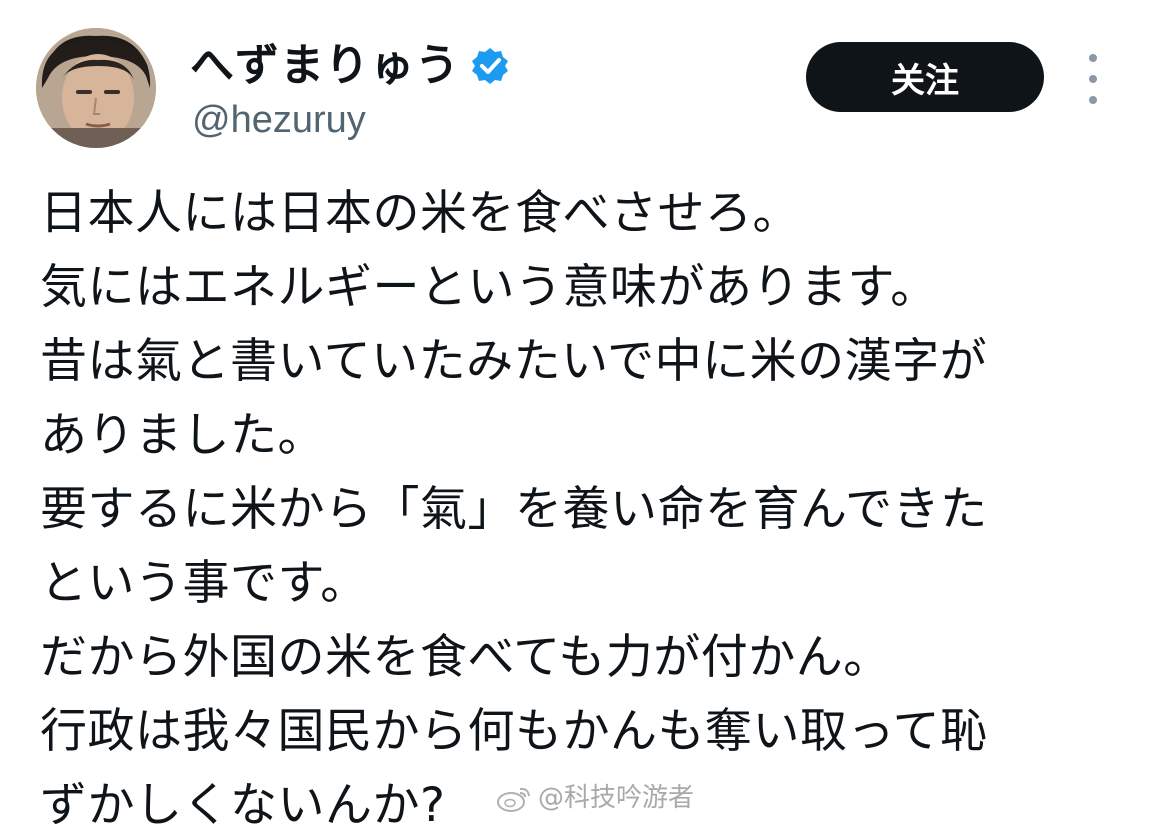 The image size is (1152, 836). What do you see at coordinates (925, 77) in the screenshot?
I see `follow-button: 关注` at bounding box center [925, 77].